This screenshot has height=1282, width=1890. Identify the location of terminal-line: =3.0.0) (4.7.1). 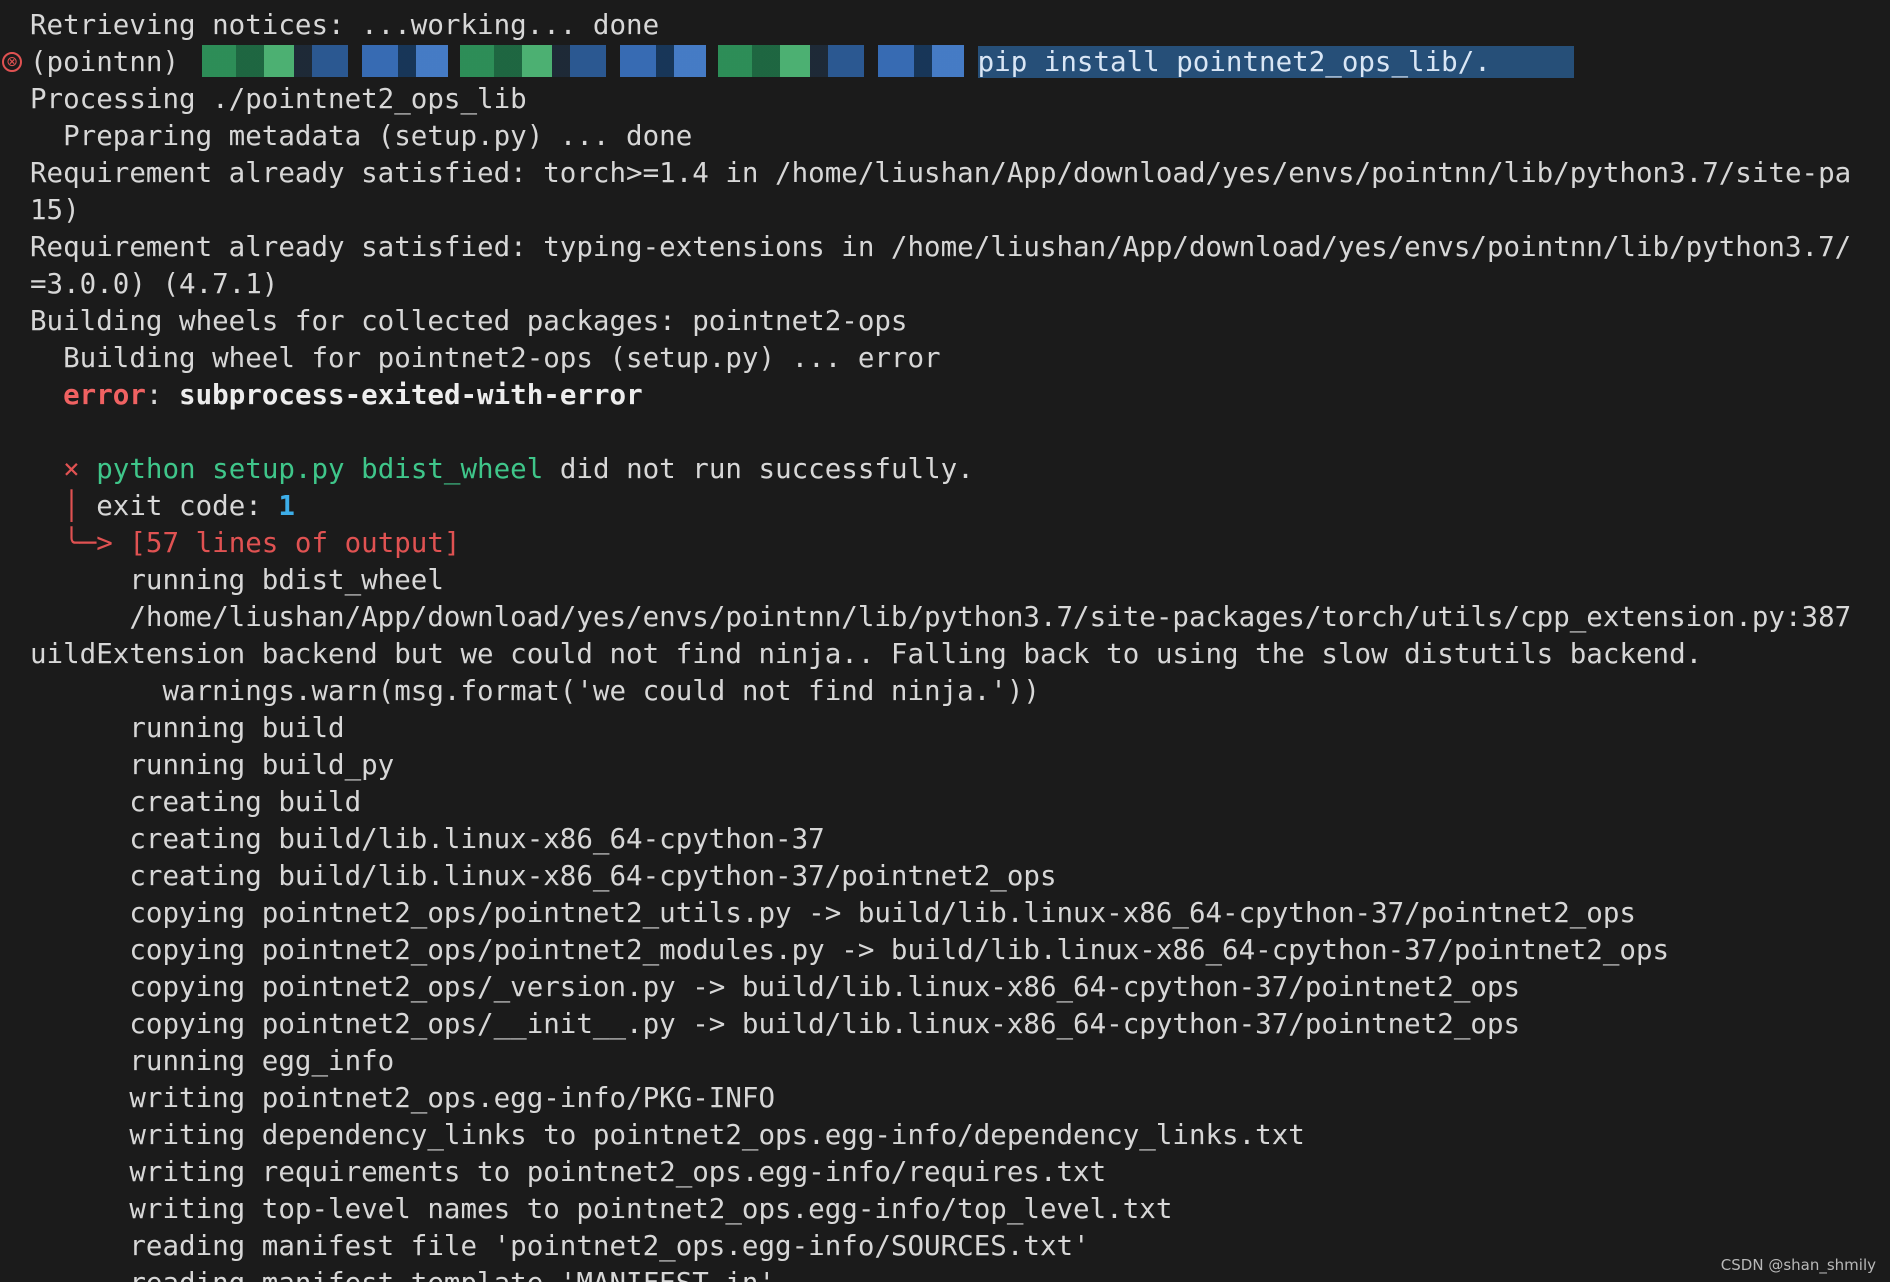
(154, 284).